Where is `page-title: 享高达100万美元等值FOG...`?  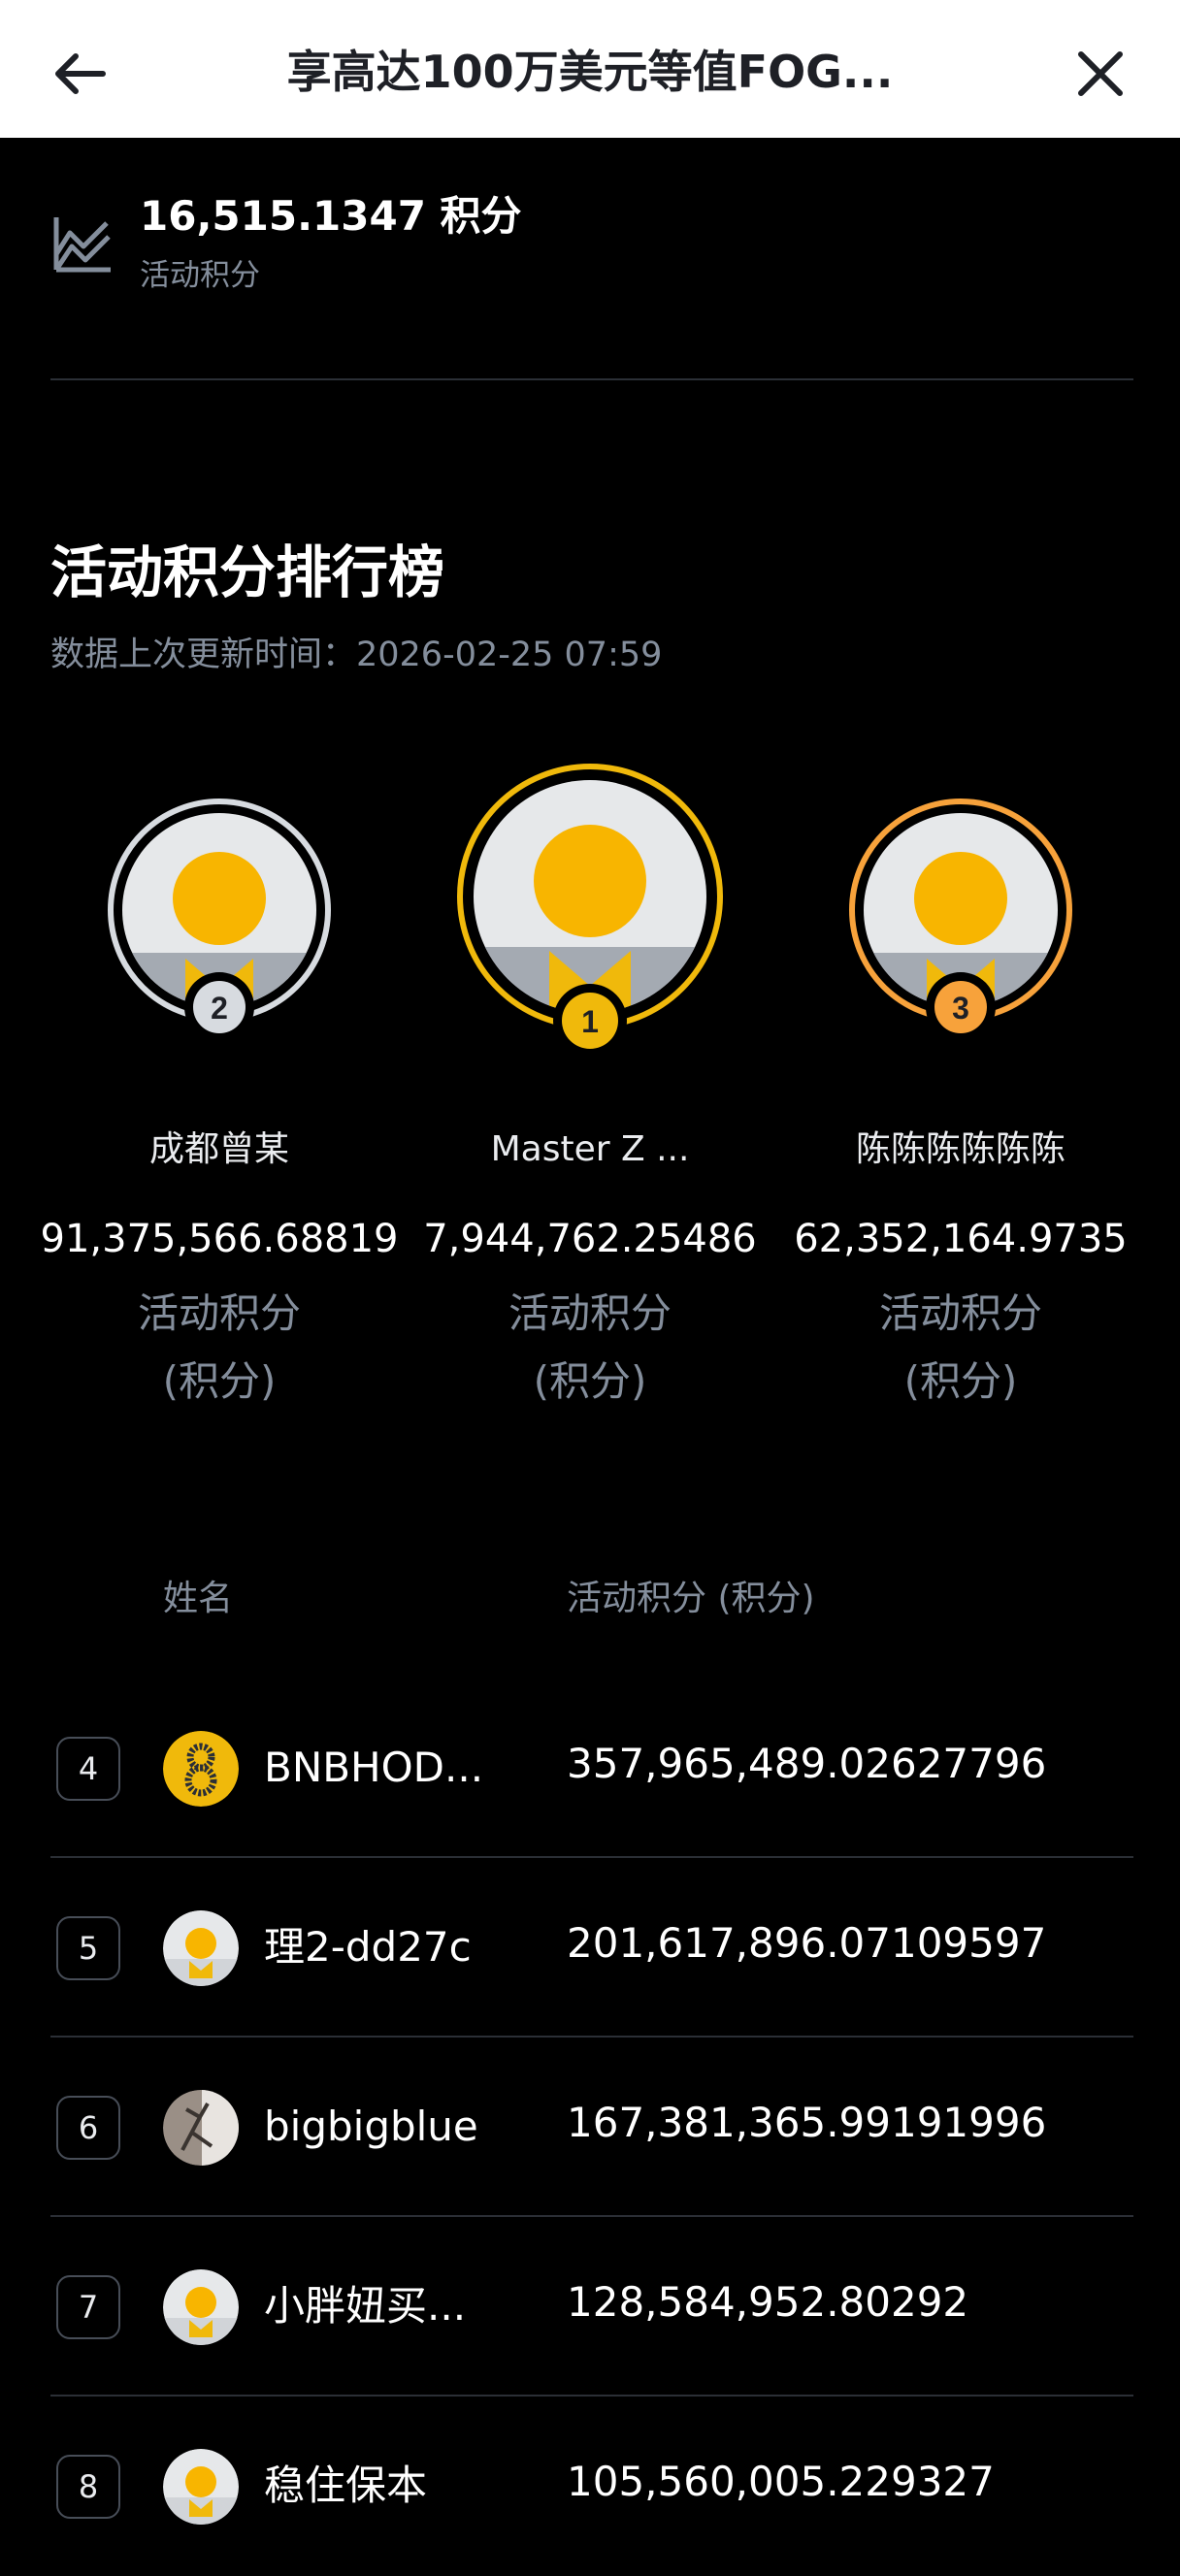
page-title: 享高达100万美元等值FOG... is located at coordinates (590, 72).